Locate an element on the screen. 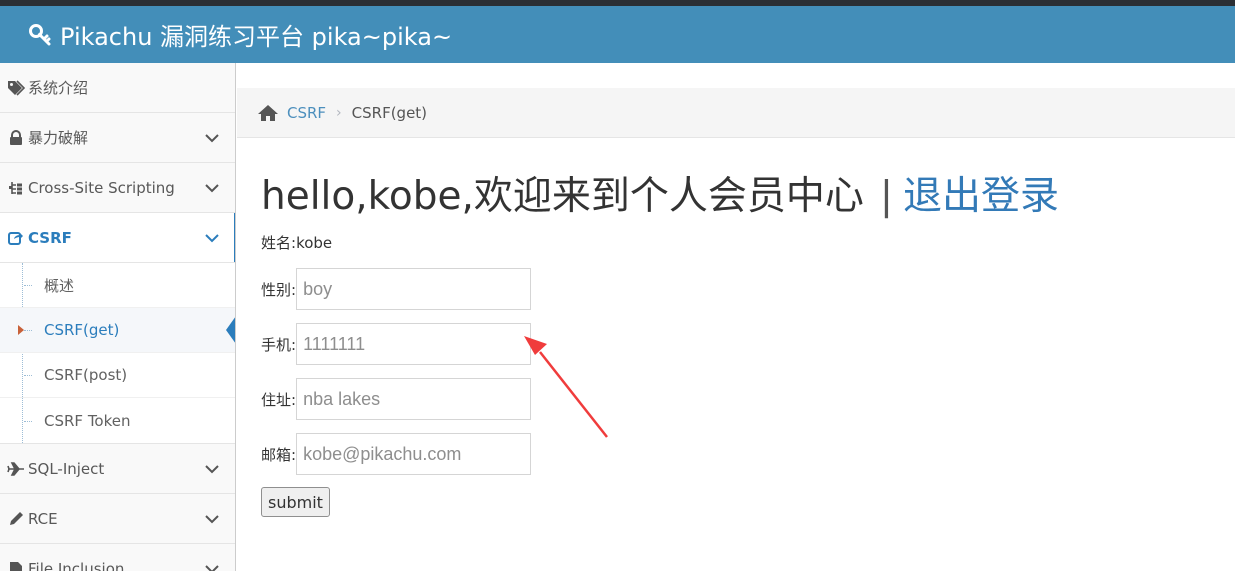  submenu-item-label: 概述 is located at coordinates (59, 285).